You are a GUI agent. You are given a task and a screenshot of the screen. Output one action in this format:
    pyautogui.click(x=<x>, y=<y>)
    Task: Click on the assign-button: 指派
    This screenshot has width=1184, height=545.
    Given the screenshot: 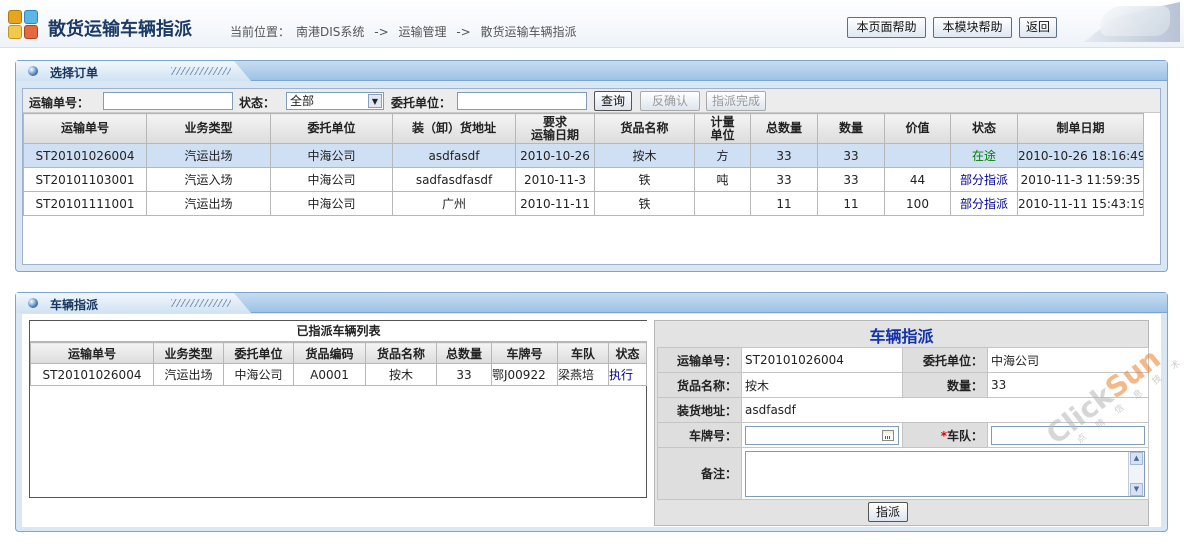 What is the action you would take?
    pyautogui.click(x=888, y=512)
    